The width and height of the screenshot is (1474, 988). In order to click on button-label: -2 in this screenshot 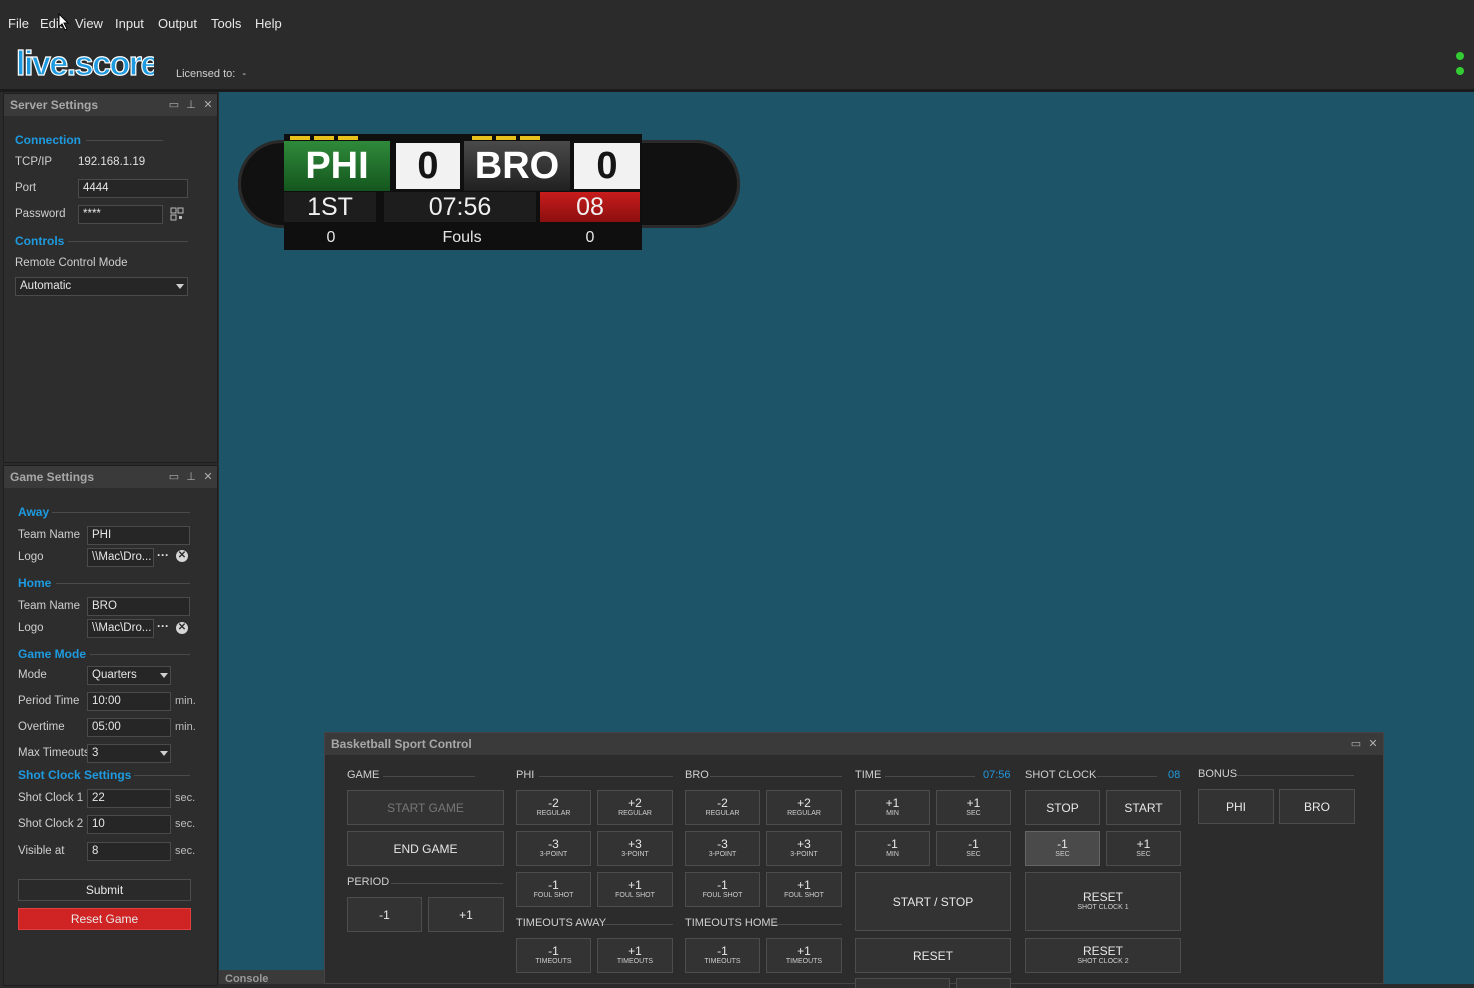, I will do `click(553, 803)`.